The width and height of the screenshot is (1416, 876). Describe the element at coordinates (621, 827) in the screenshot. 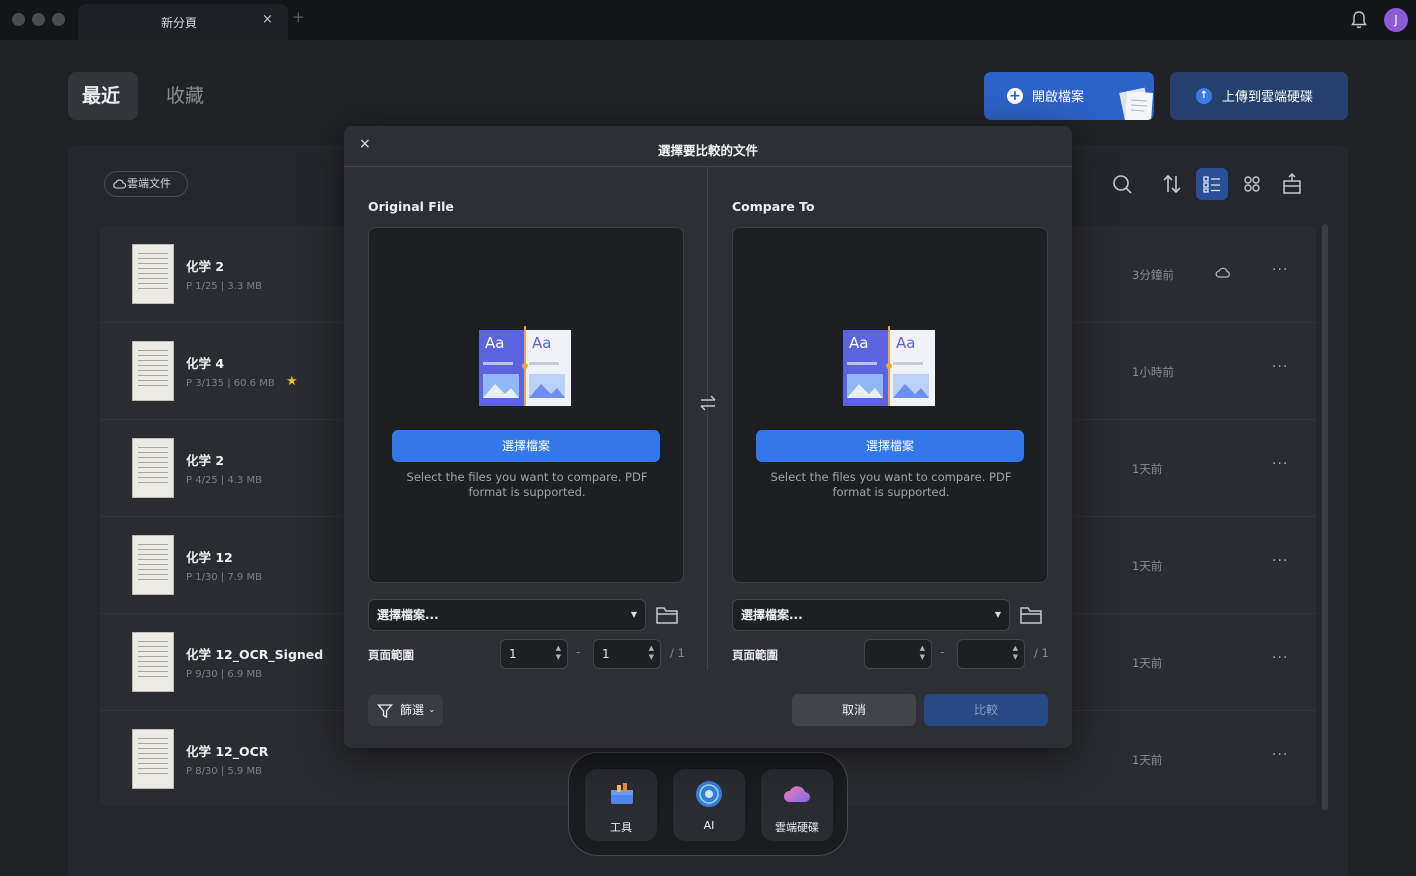

I see `dock-tools-label: 工具` at that location.